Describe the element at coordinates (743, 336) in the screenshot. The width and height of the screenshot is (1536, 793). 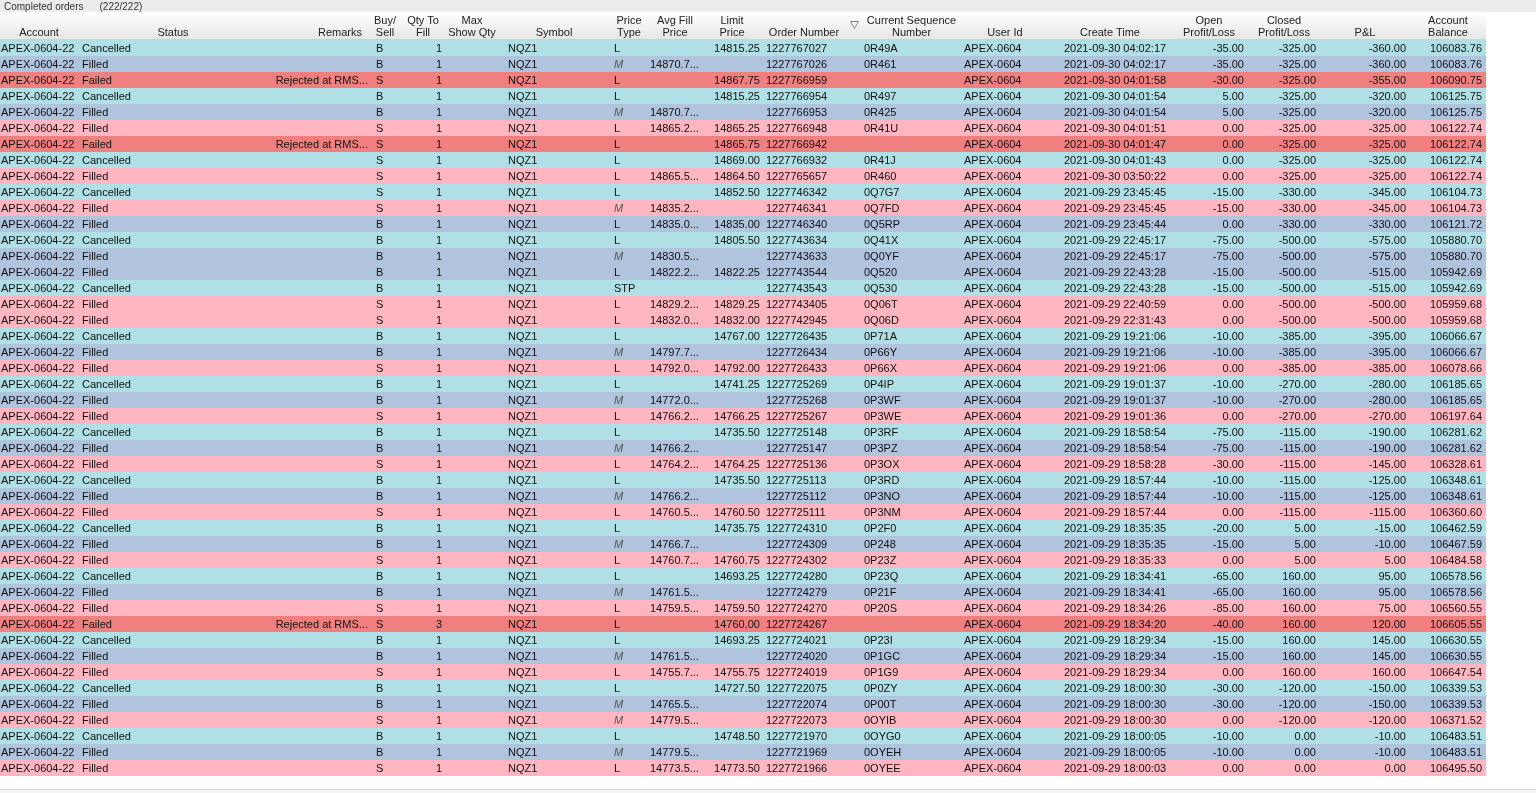
I see `table-row: APEX-0604-22 Cancelled B 1 NQZ1 L 14767.00 1227726435 0P71A APEX-0604 2021-09-29 19:21:06 -10.00 -385.00 -395.00 106066.67` at that location.